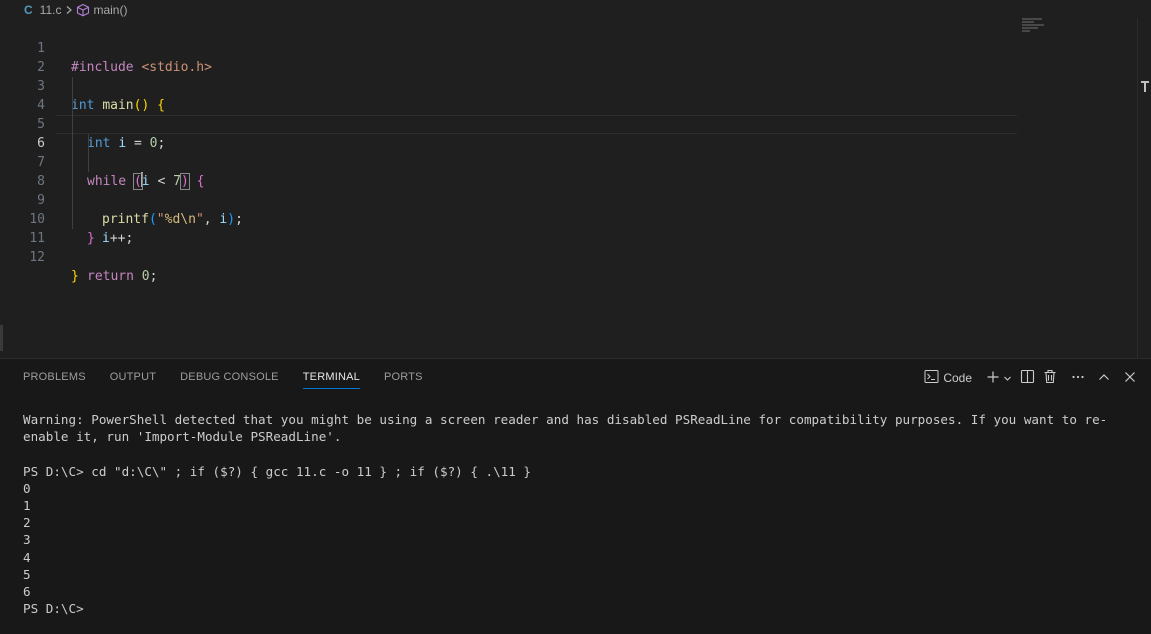  What do you see at coordinates (508, 256) in the screenshot?
I see `code-line: 12 }` at bounding box center [508, 256].